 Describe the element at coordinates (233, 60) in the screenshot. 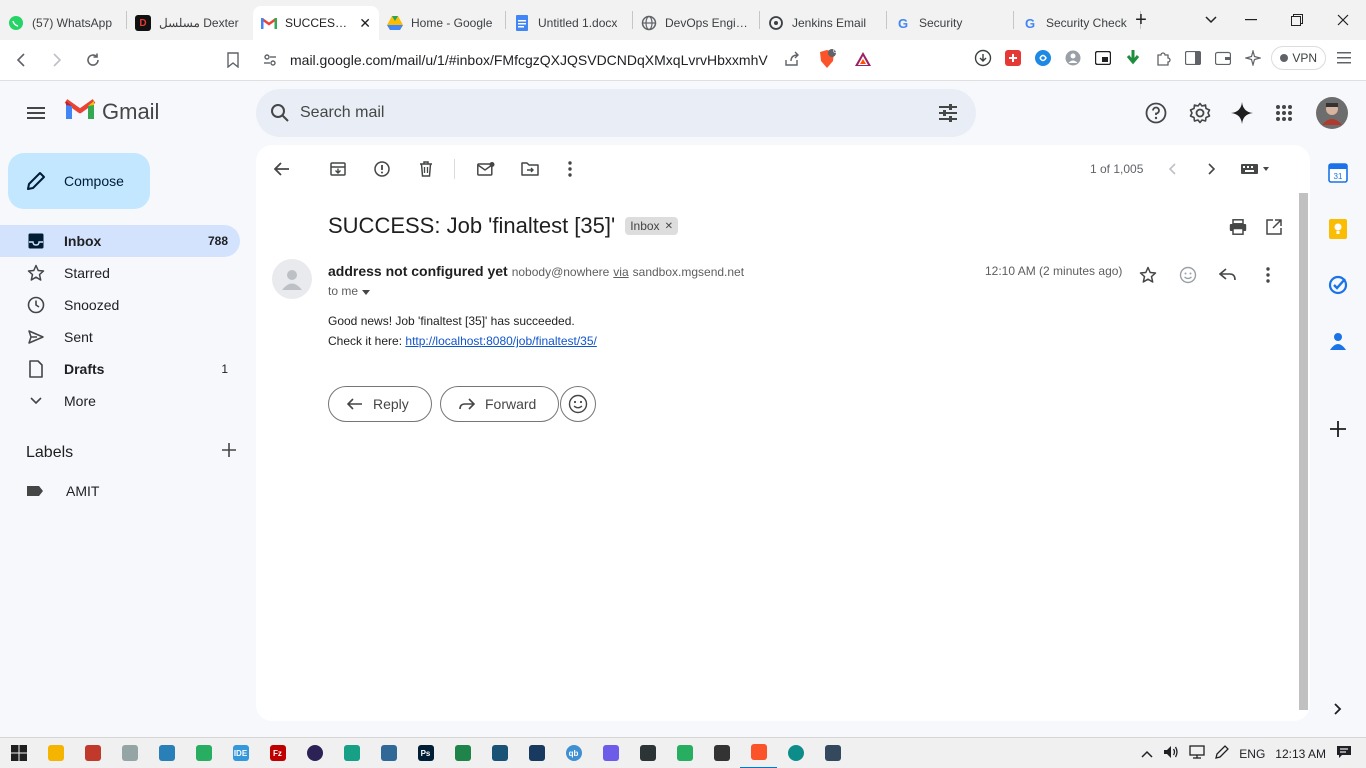

I see `bookmark-icon` at that location.